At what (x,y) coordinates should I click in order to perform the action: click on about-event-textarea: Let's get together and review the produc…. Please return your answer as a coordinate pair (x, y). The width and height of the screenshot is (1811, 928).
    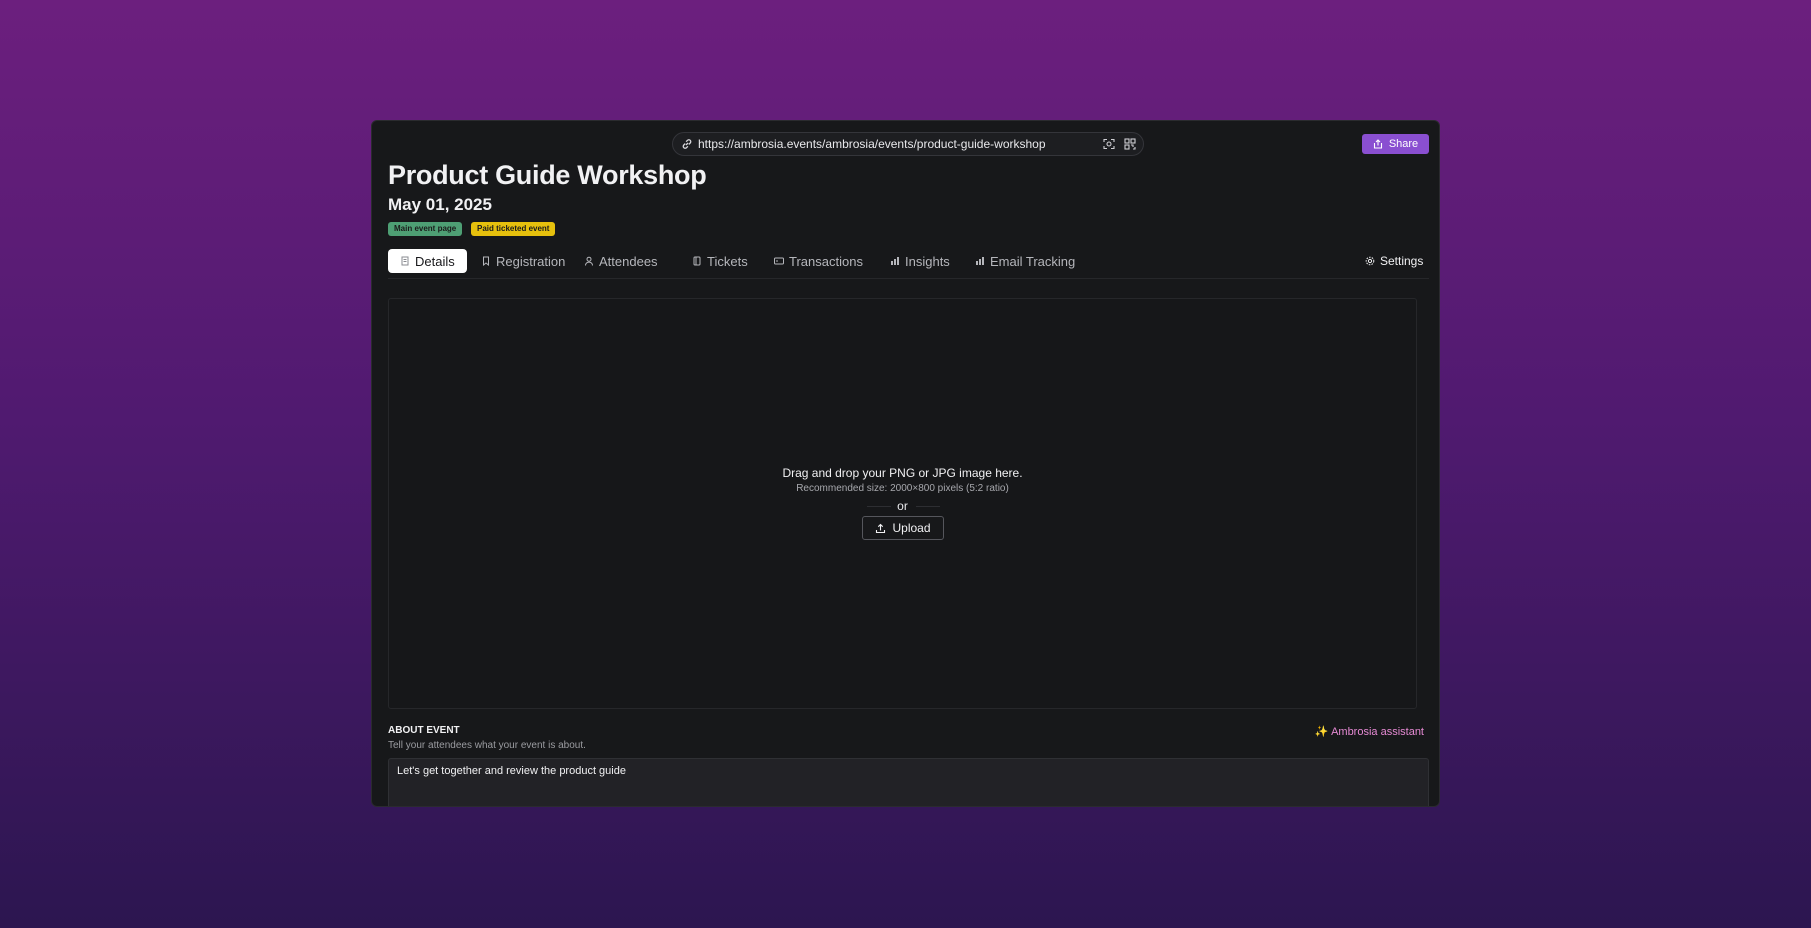
    Looking at the image, I should click on (908, 782).